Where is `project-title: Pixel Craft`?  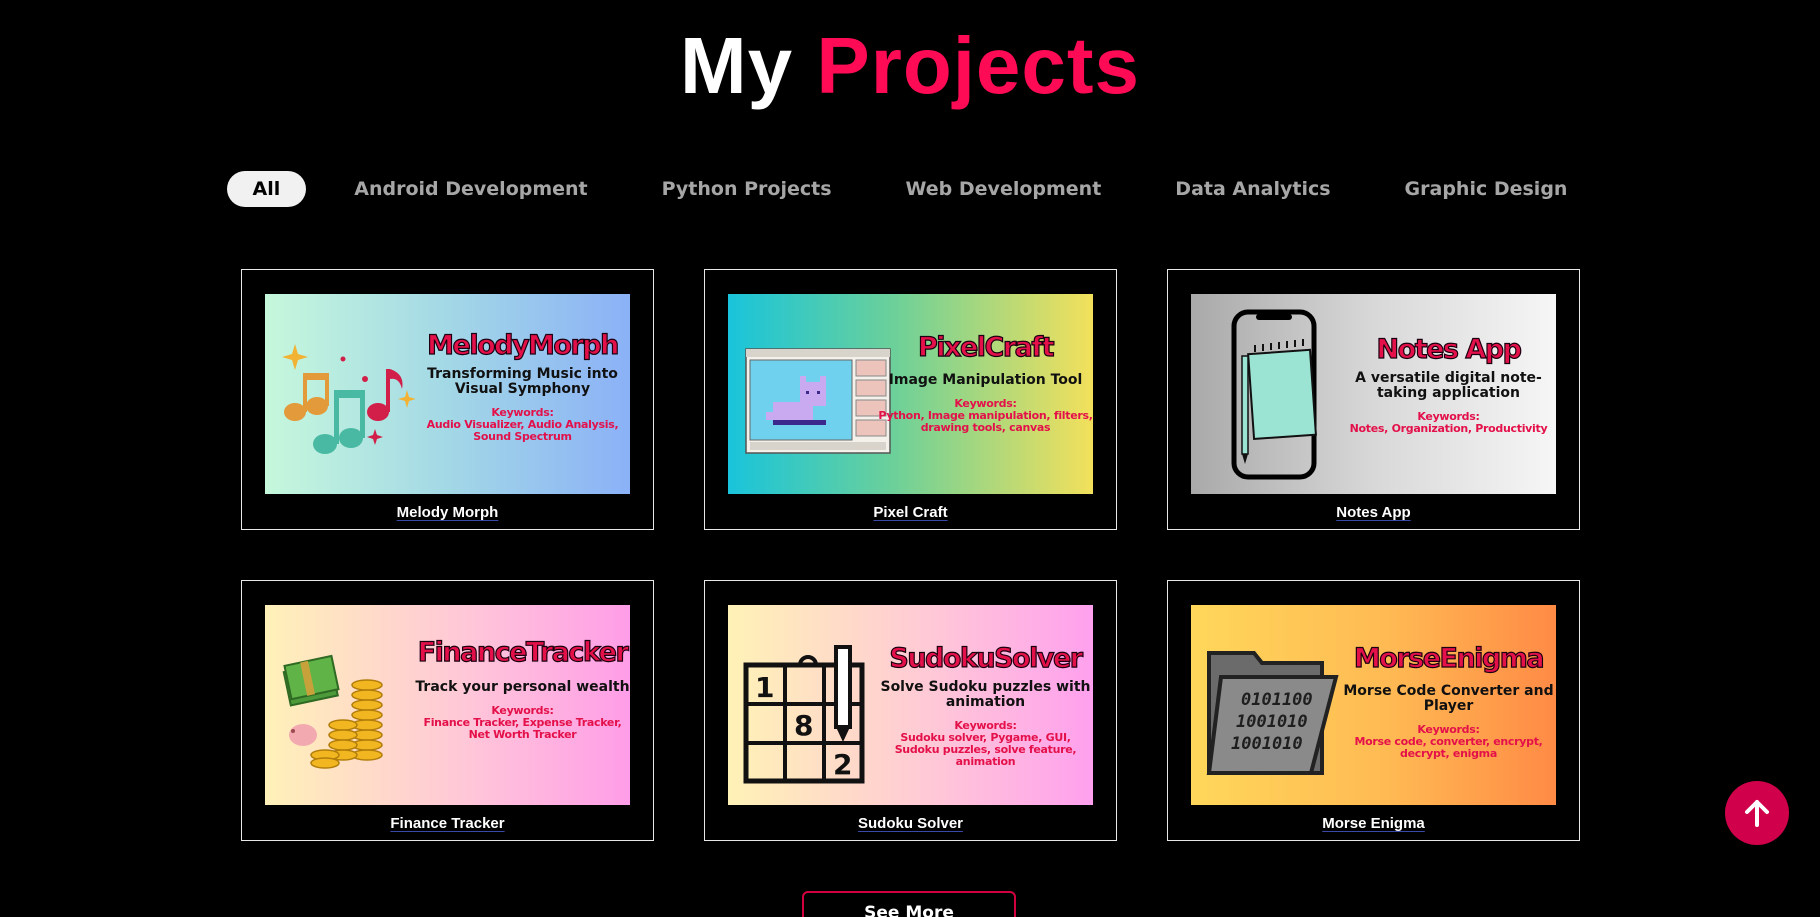 project-title: Pixel Craft is located at coordinates (910, 512).